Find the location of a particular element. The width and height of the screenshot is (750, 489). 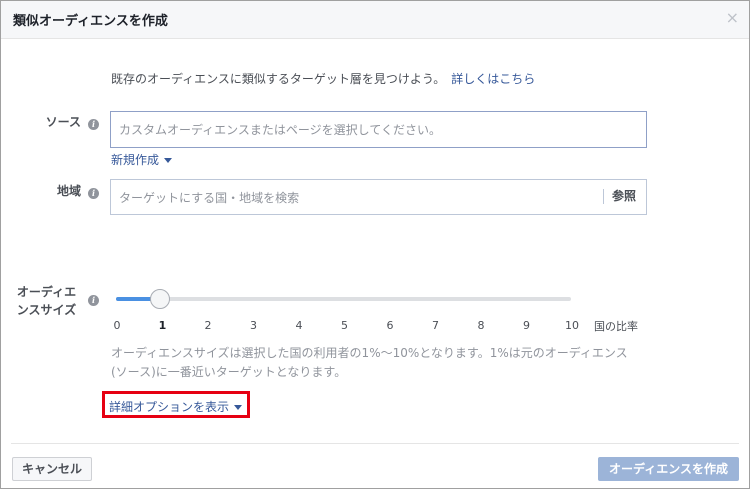

audience-size-info-icon: i is located at coordinates (93, 300).